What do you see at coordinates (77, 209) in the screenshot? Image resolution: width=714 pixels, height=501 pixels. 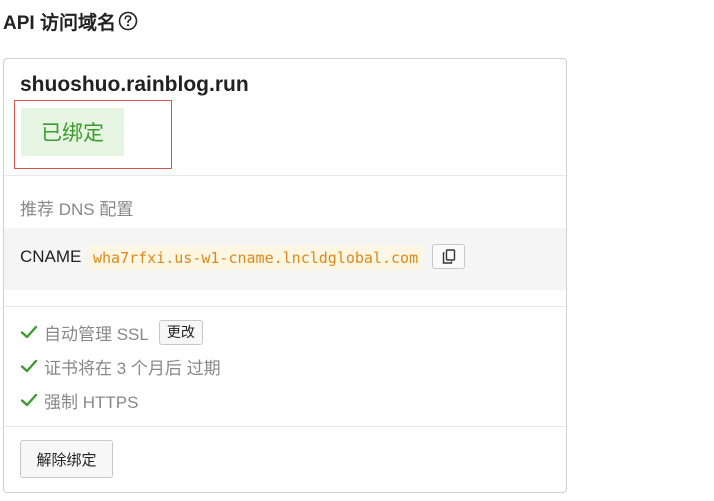 I see `dns-config-heading: 推荐 DNS 配置` at bounding box center [77, 209].